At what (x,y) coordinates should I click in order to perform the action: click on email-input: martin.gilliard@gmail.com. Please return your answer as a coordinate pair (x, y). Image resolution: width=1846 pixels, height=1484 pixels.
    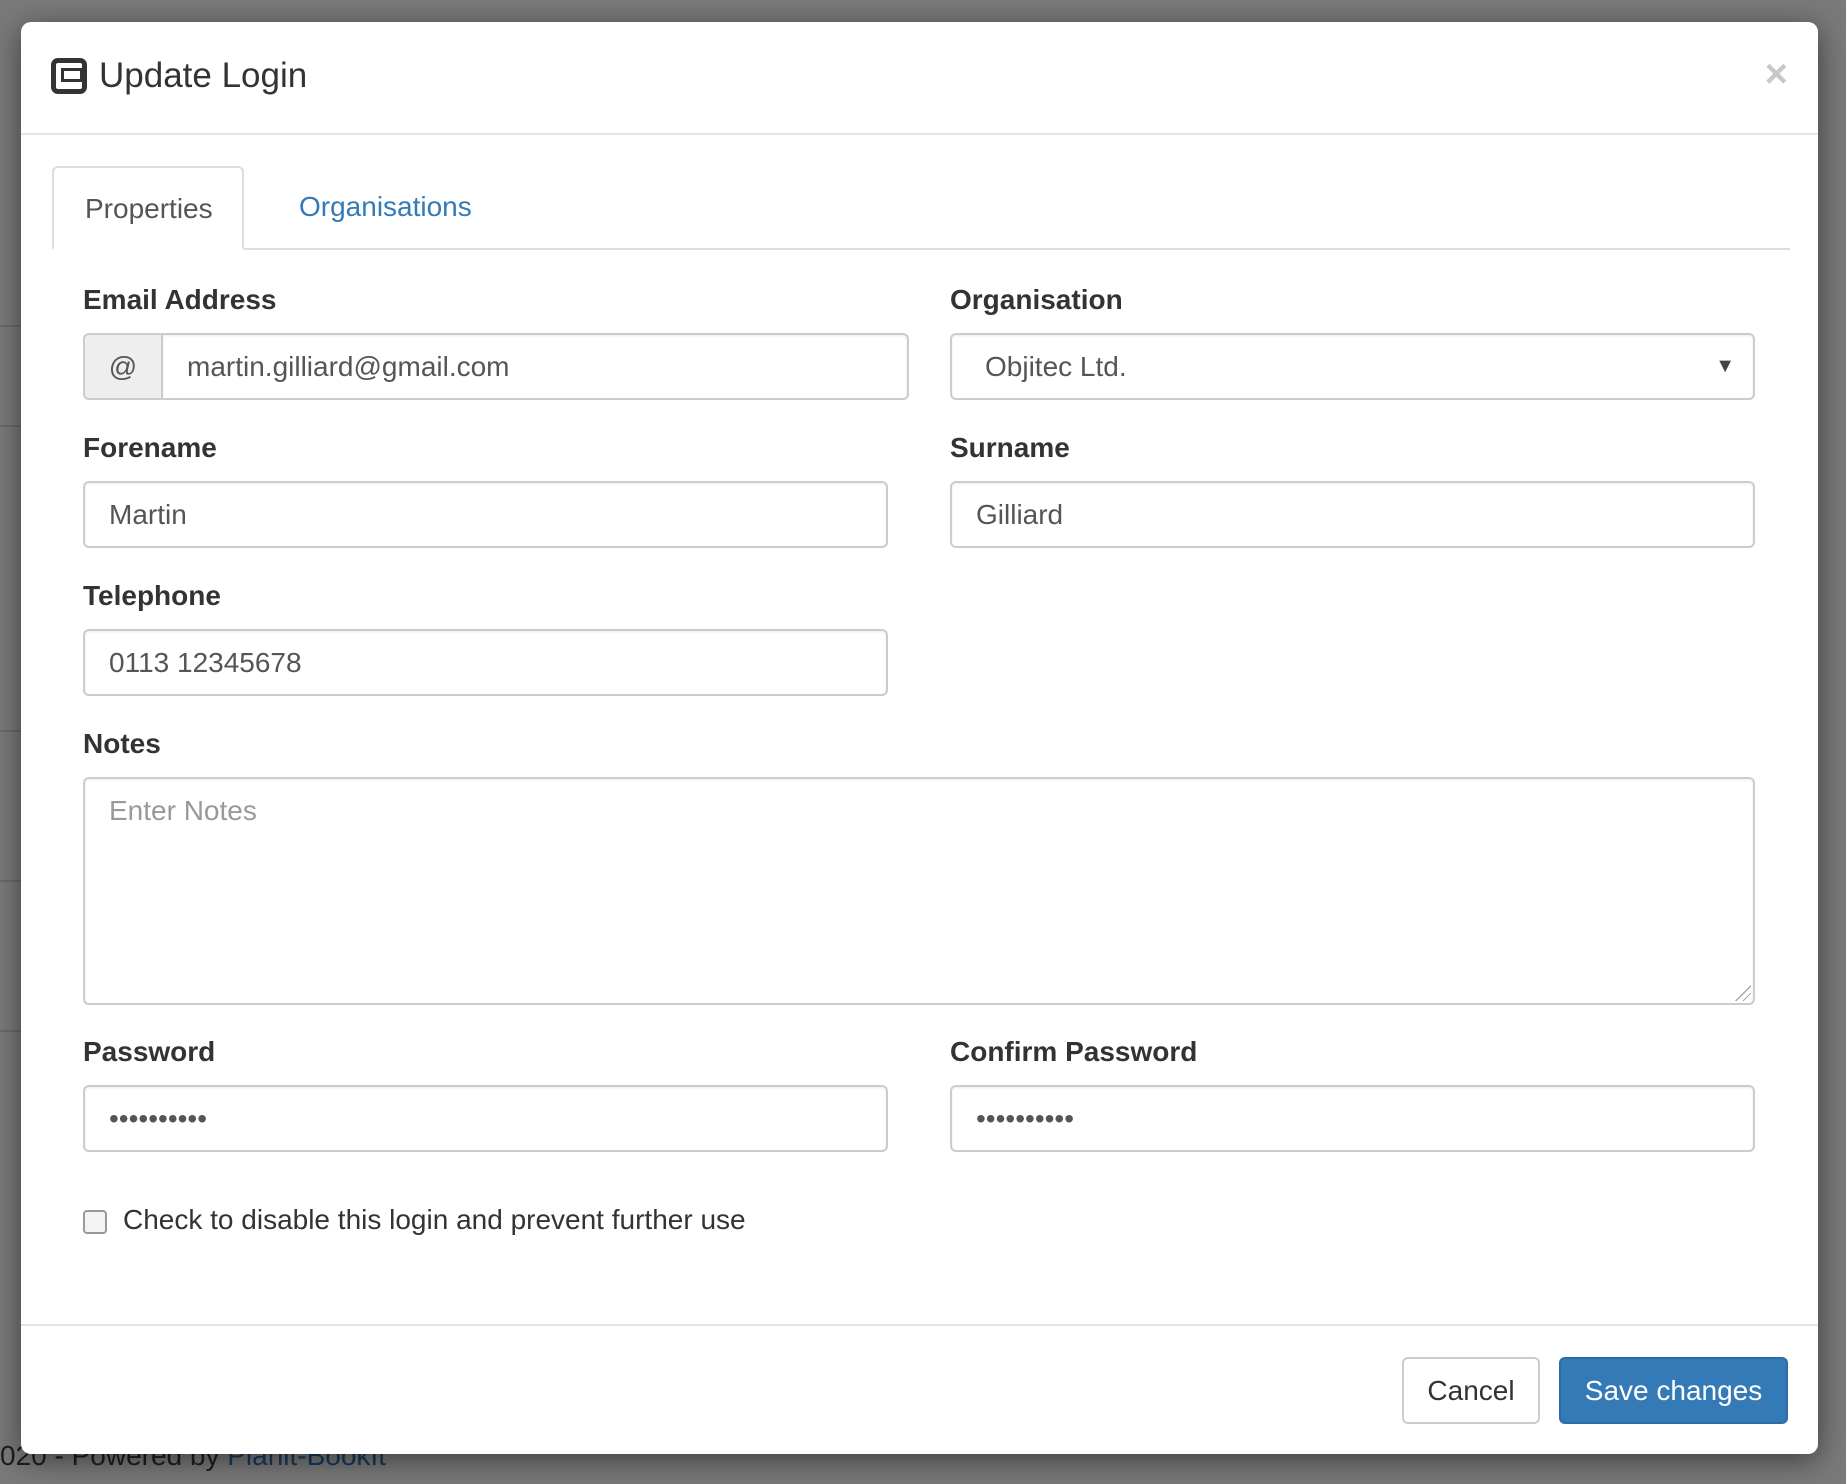
    Looking at the image, I should click on (535, 366).